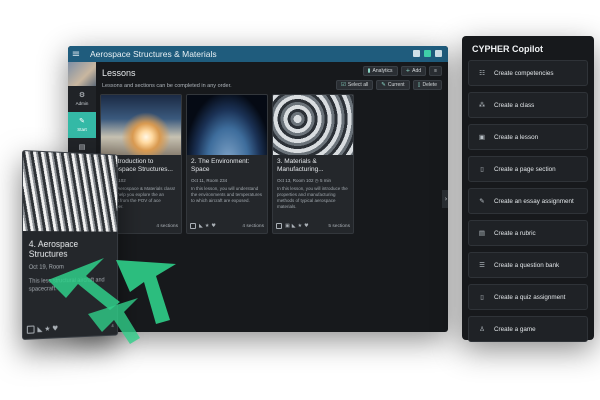 Image resolution: width=600 pixels, height=400 pixels. What do you see at coordinates (82, 95) in the screenshot?
I see `gear-icon: ⚙` at bounding box center [82, 95].